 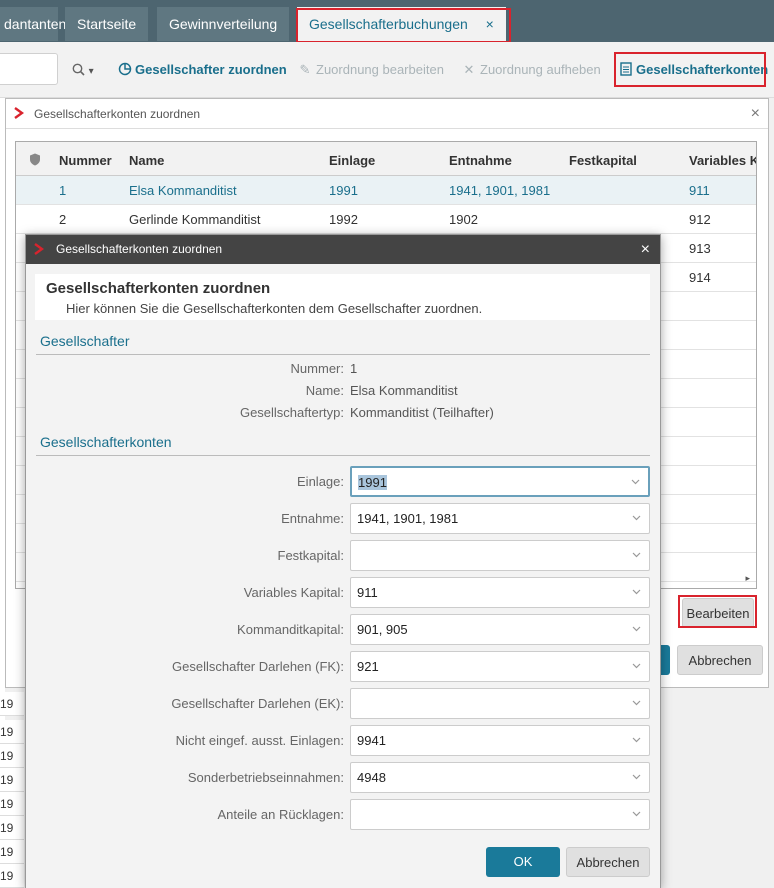 What do you see at coordinates (344, 593) in the screenshot?
I see `field-variables-kapital: Variables Kapital: 911` at bounding box center [344, 593].